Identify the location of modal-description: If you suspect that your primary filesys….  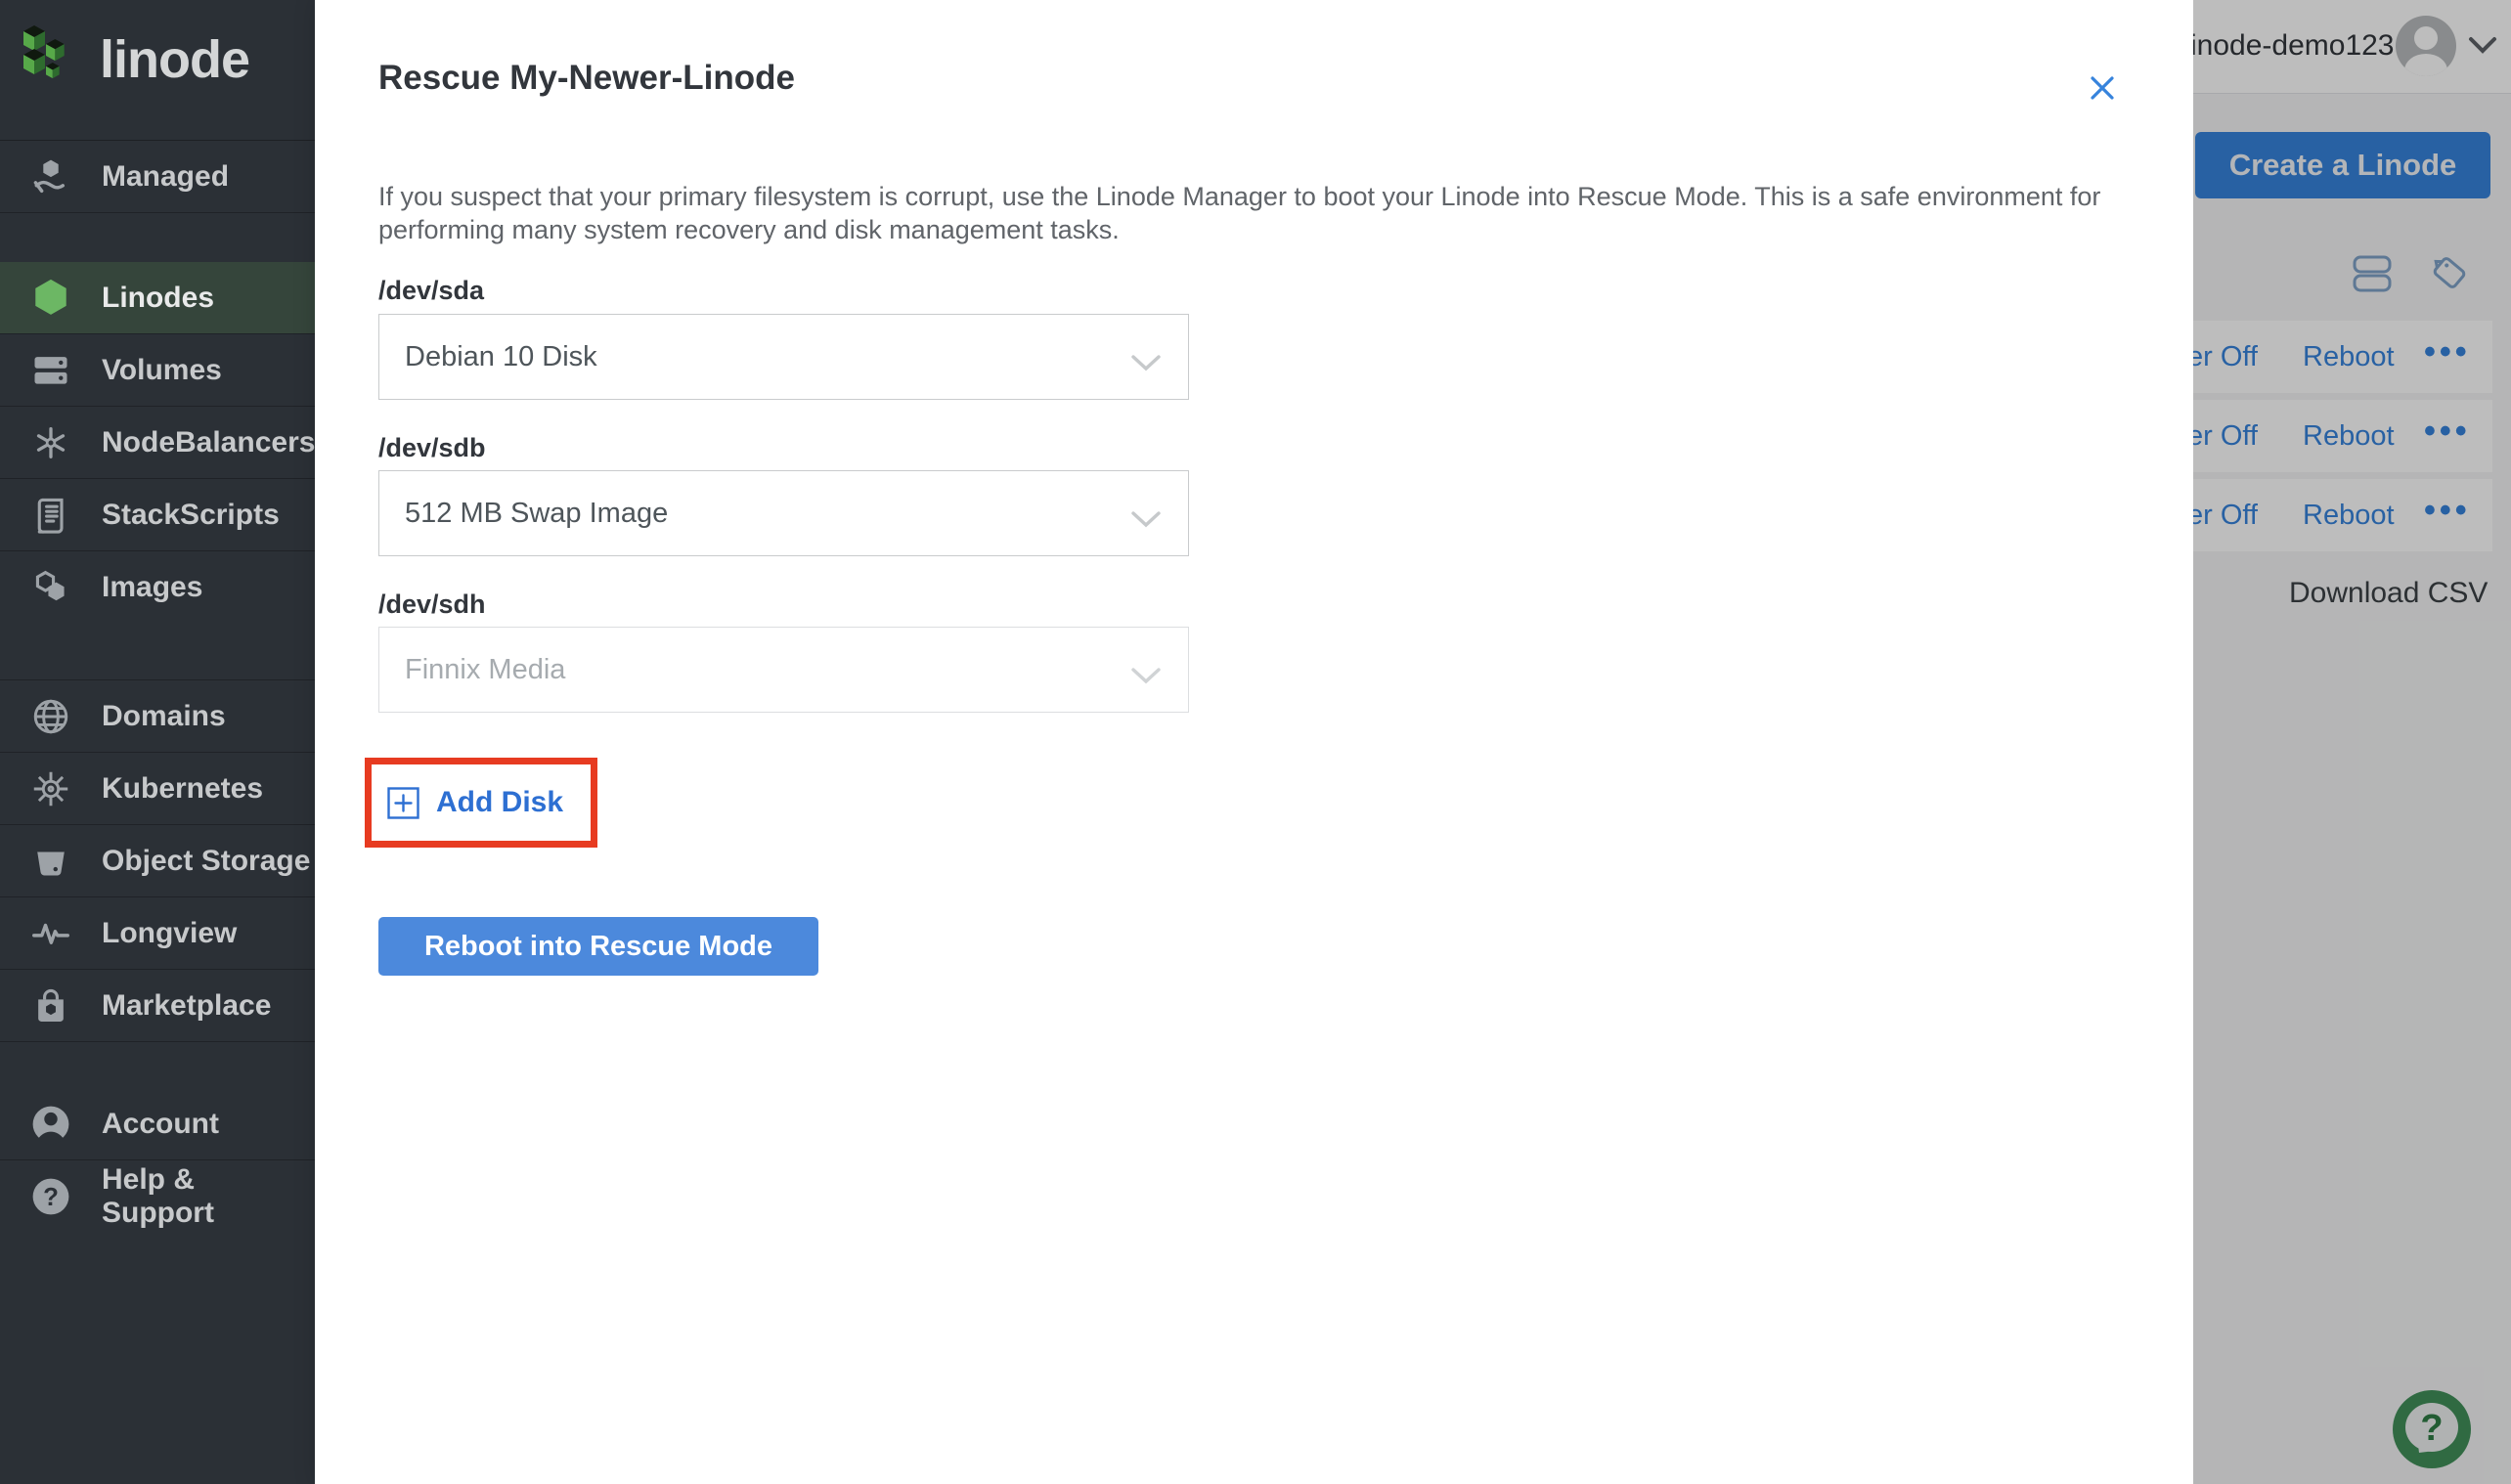
(1239, 213).